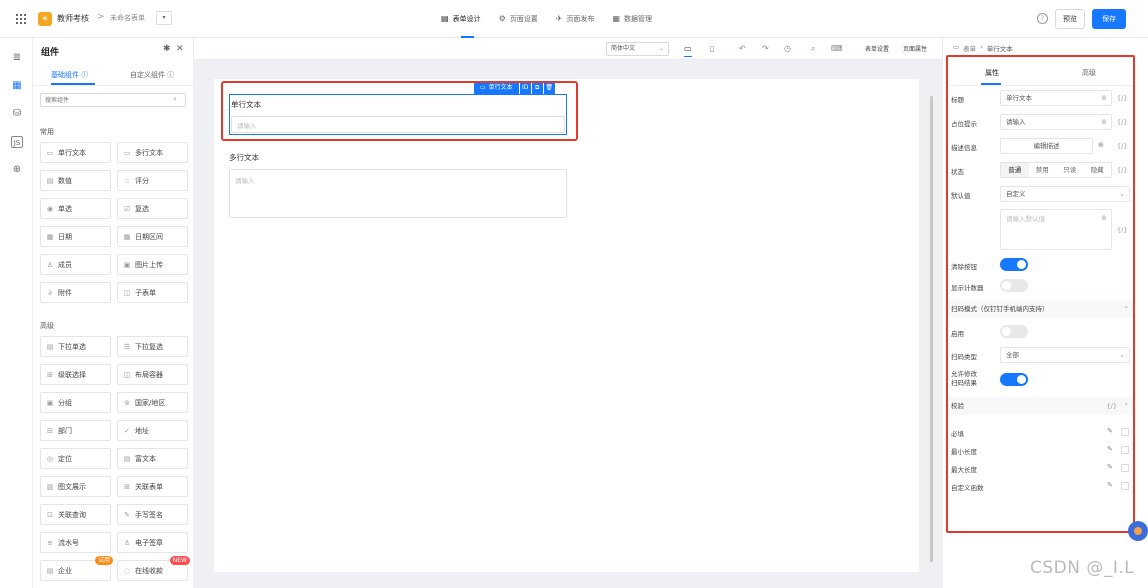  What do you see at coordinates (127, 292) in the screenshot?
I see `subform-icon: ◫` at bounding box center [127, 292].